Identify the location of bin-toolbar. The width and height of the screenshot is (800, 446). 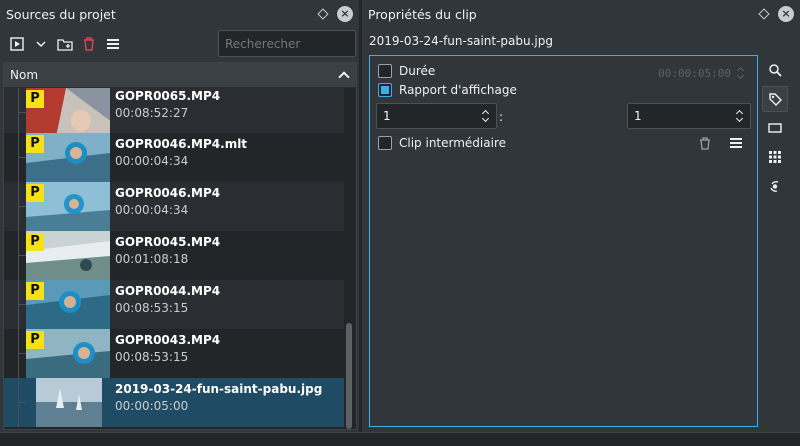
(179, 44).